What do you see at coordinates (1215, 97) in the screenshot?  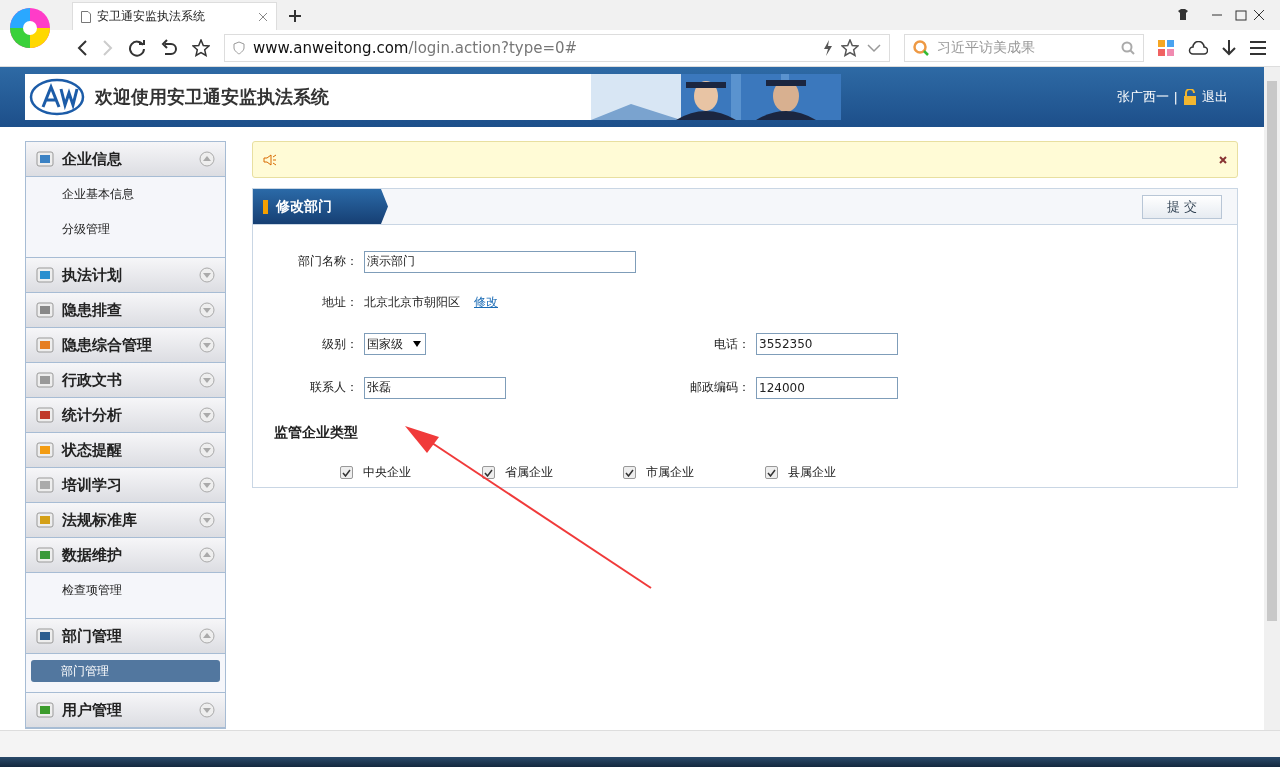 I see `logout-link: 退出` at bounding box center [1215, 97].